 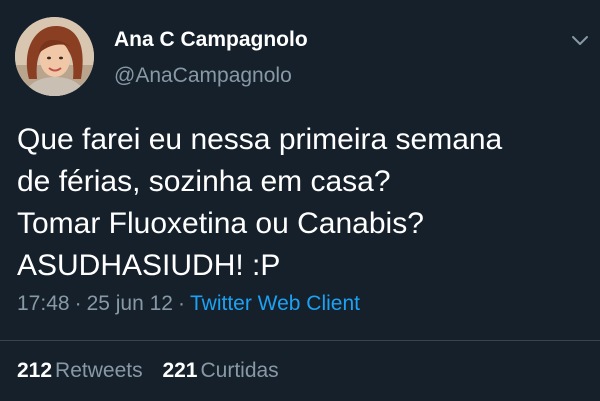 What do you see at coordinates (275, 303) in the screenshot?
I see `client-link: Twitter Web Client` at bounding box center [275, 303].